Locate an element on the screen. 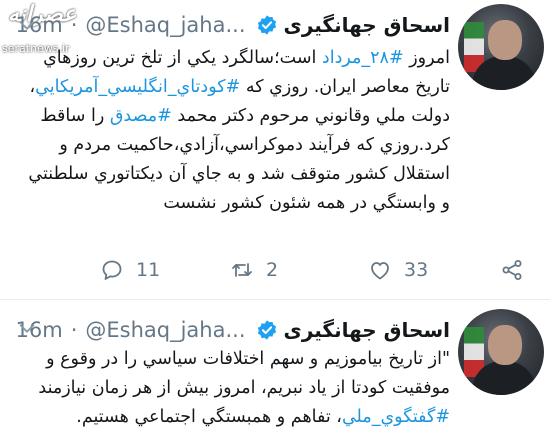  share-icon is located at coordinates (512, 270).